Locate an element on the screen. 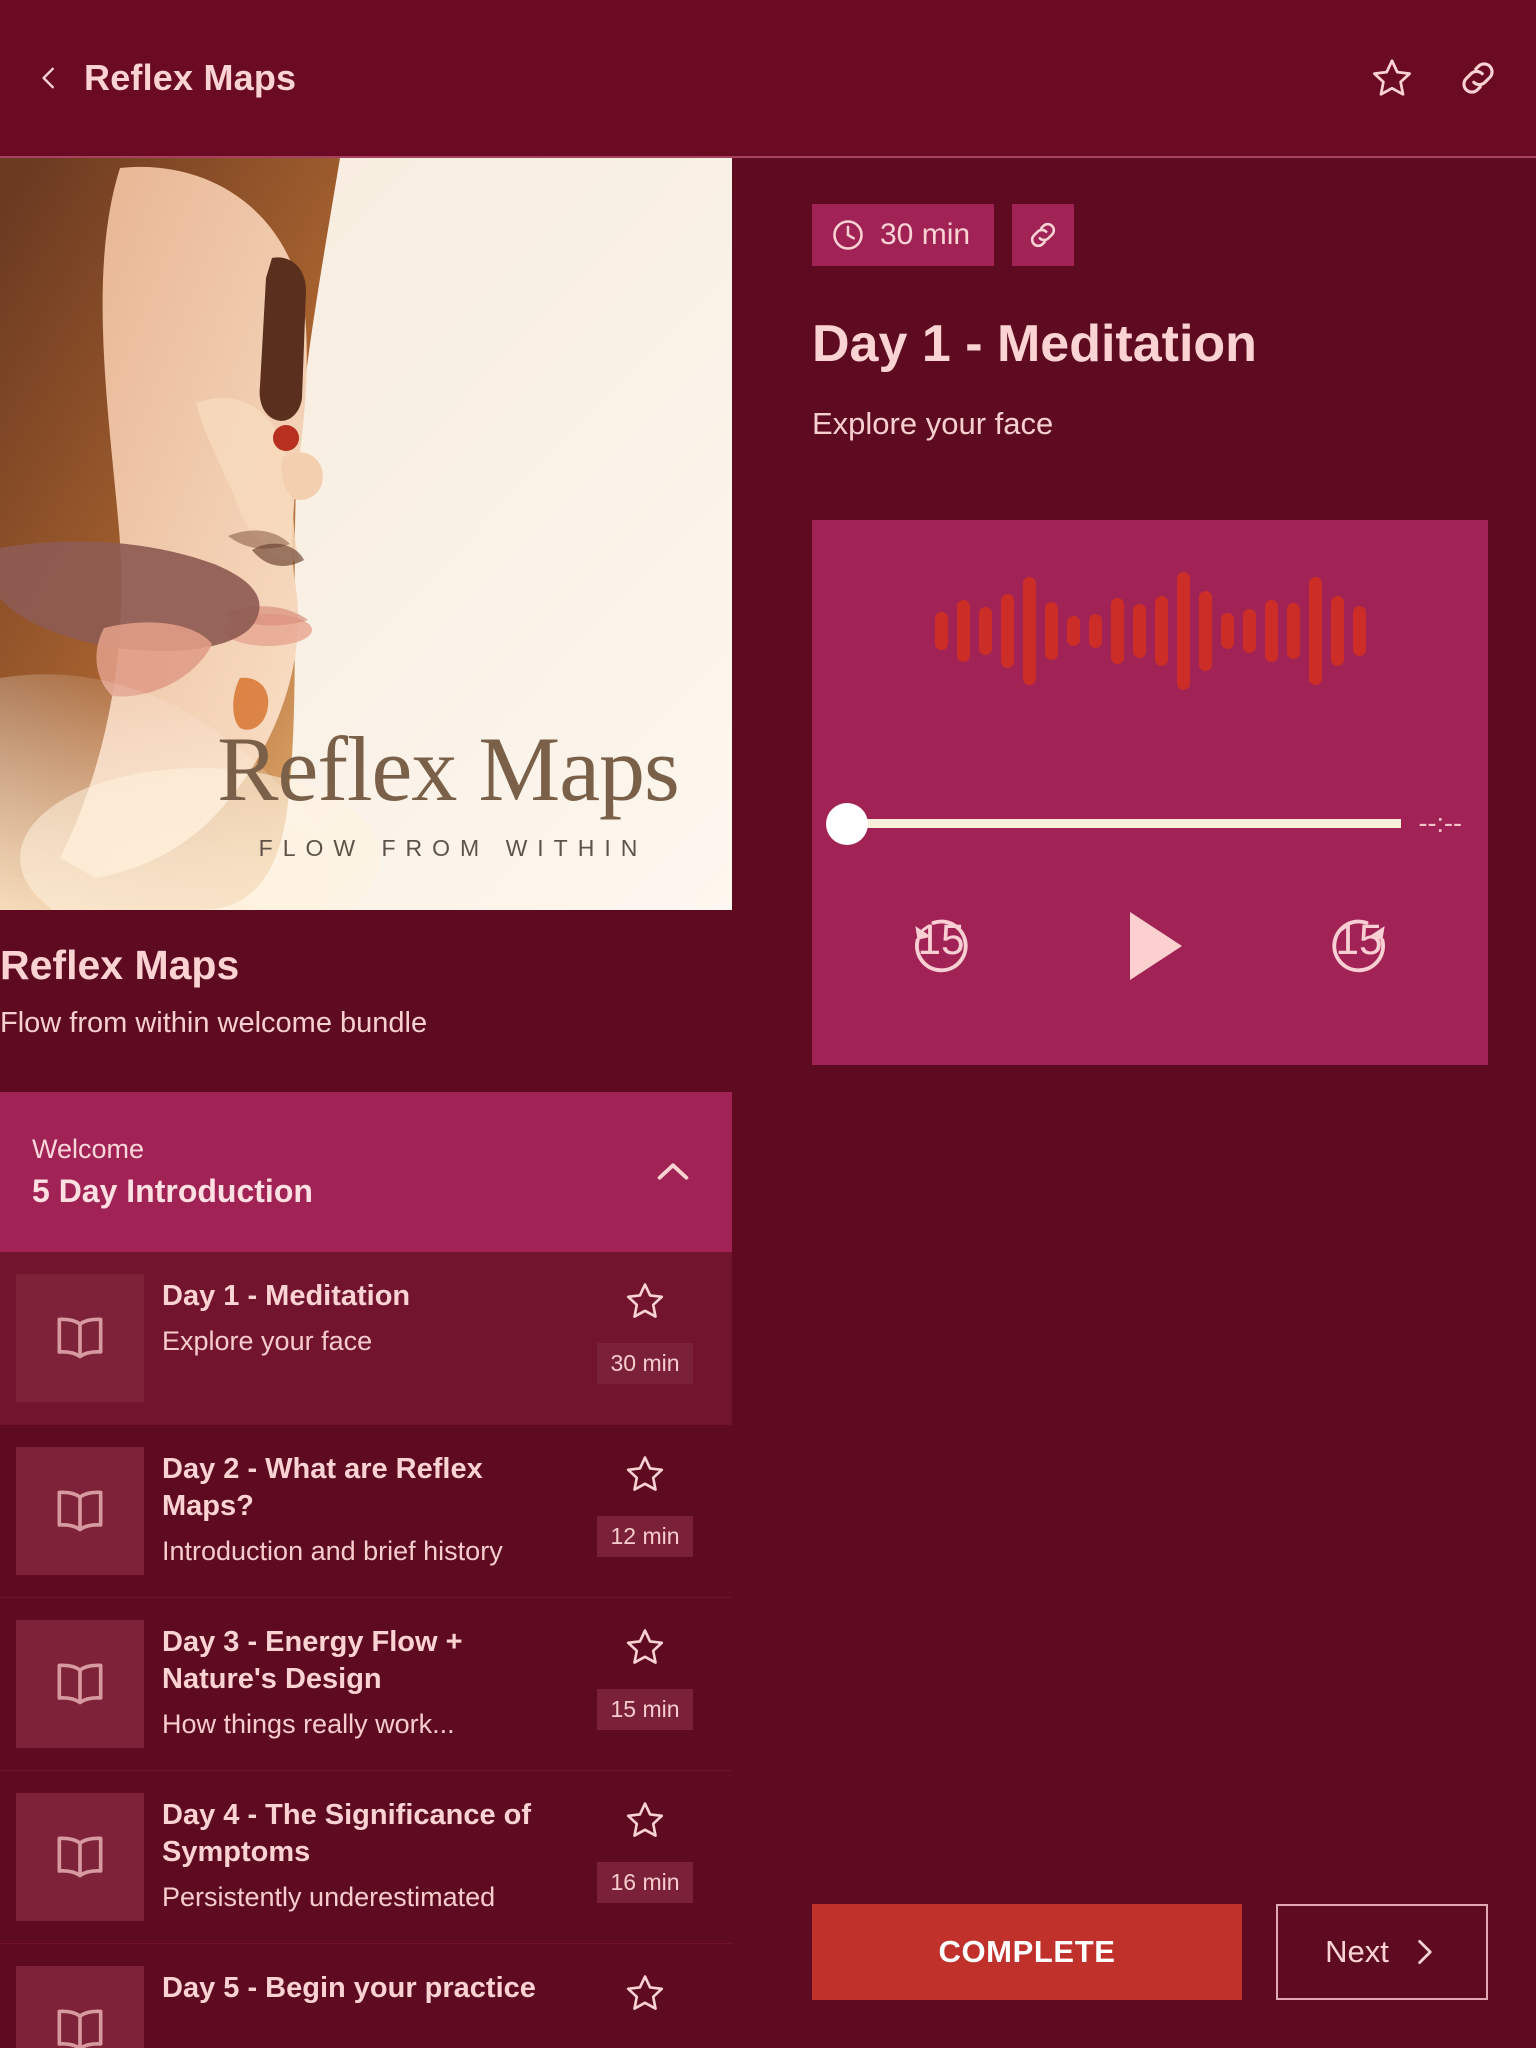  chevron-right-icon is located at coordinates (1425, 1952).